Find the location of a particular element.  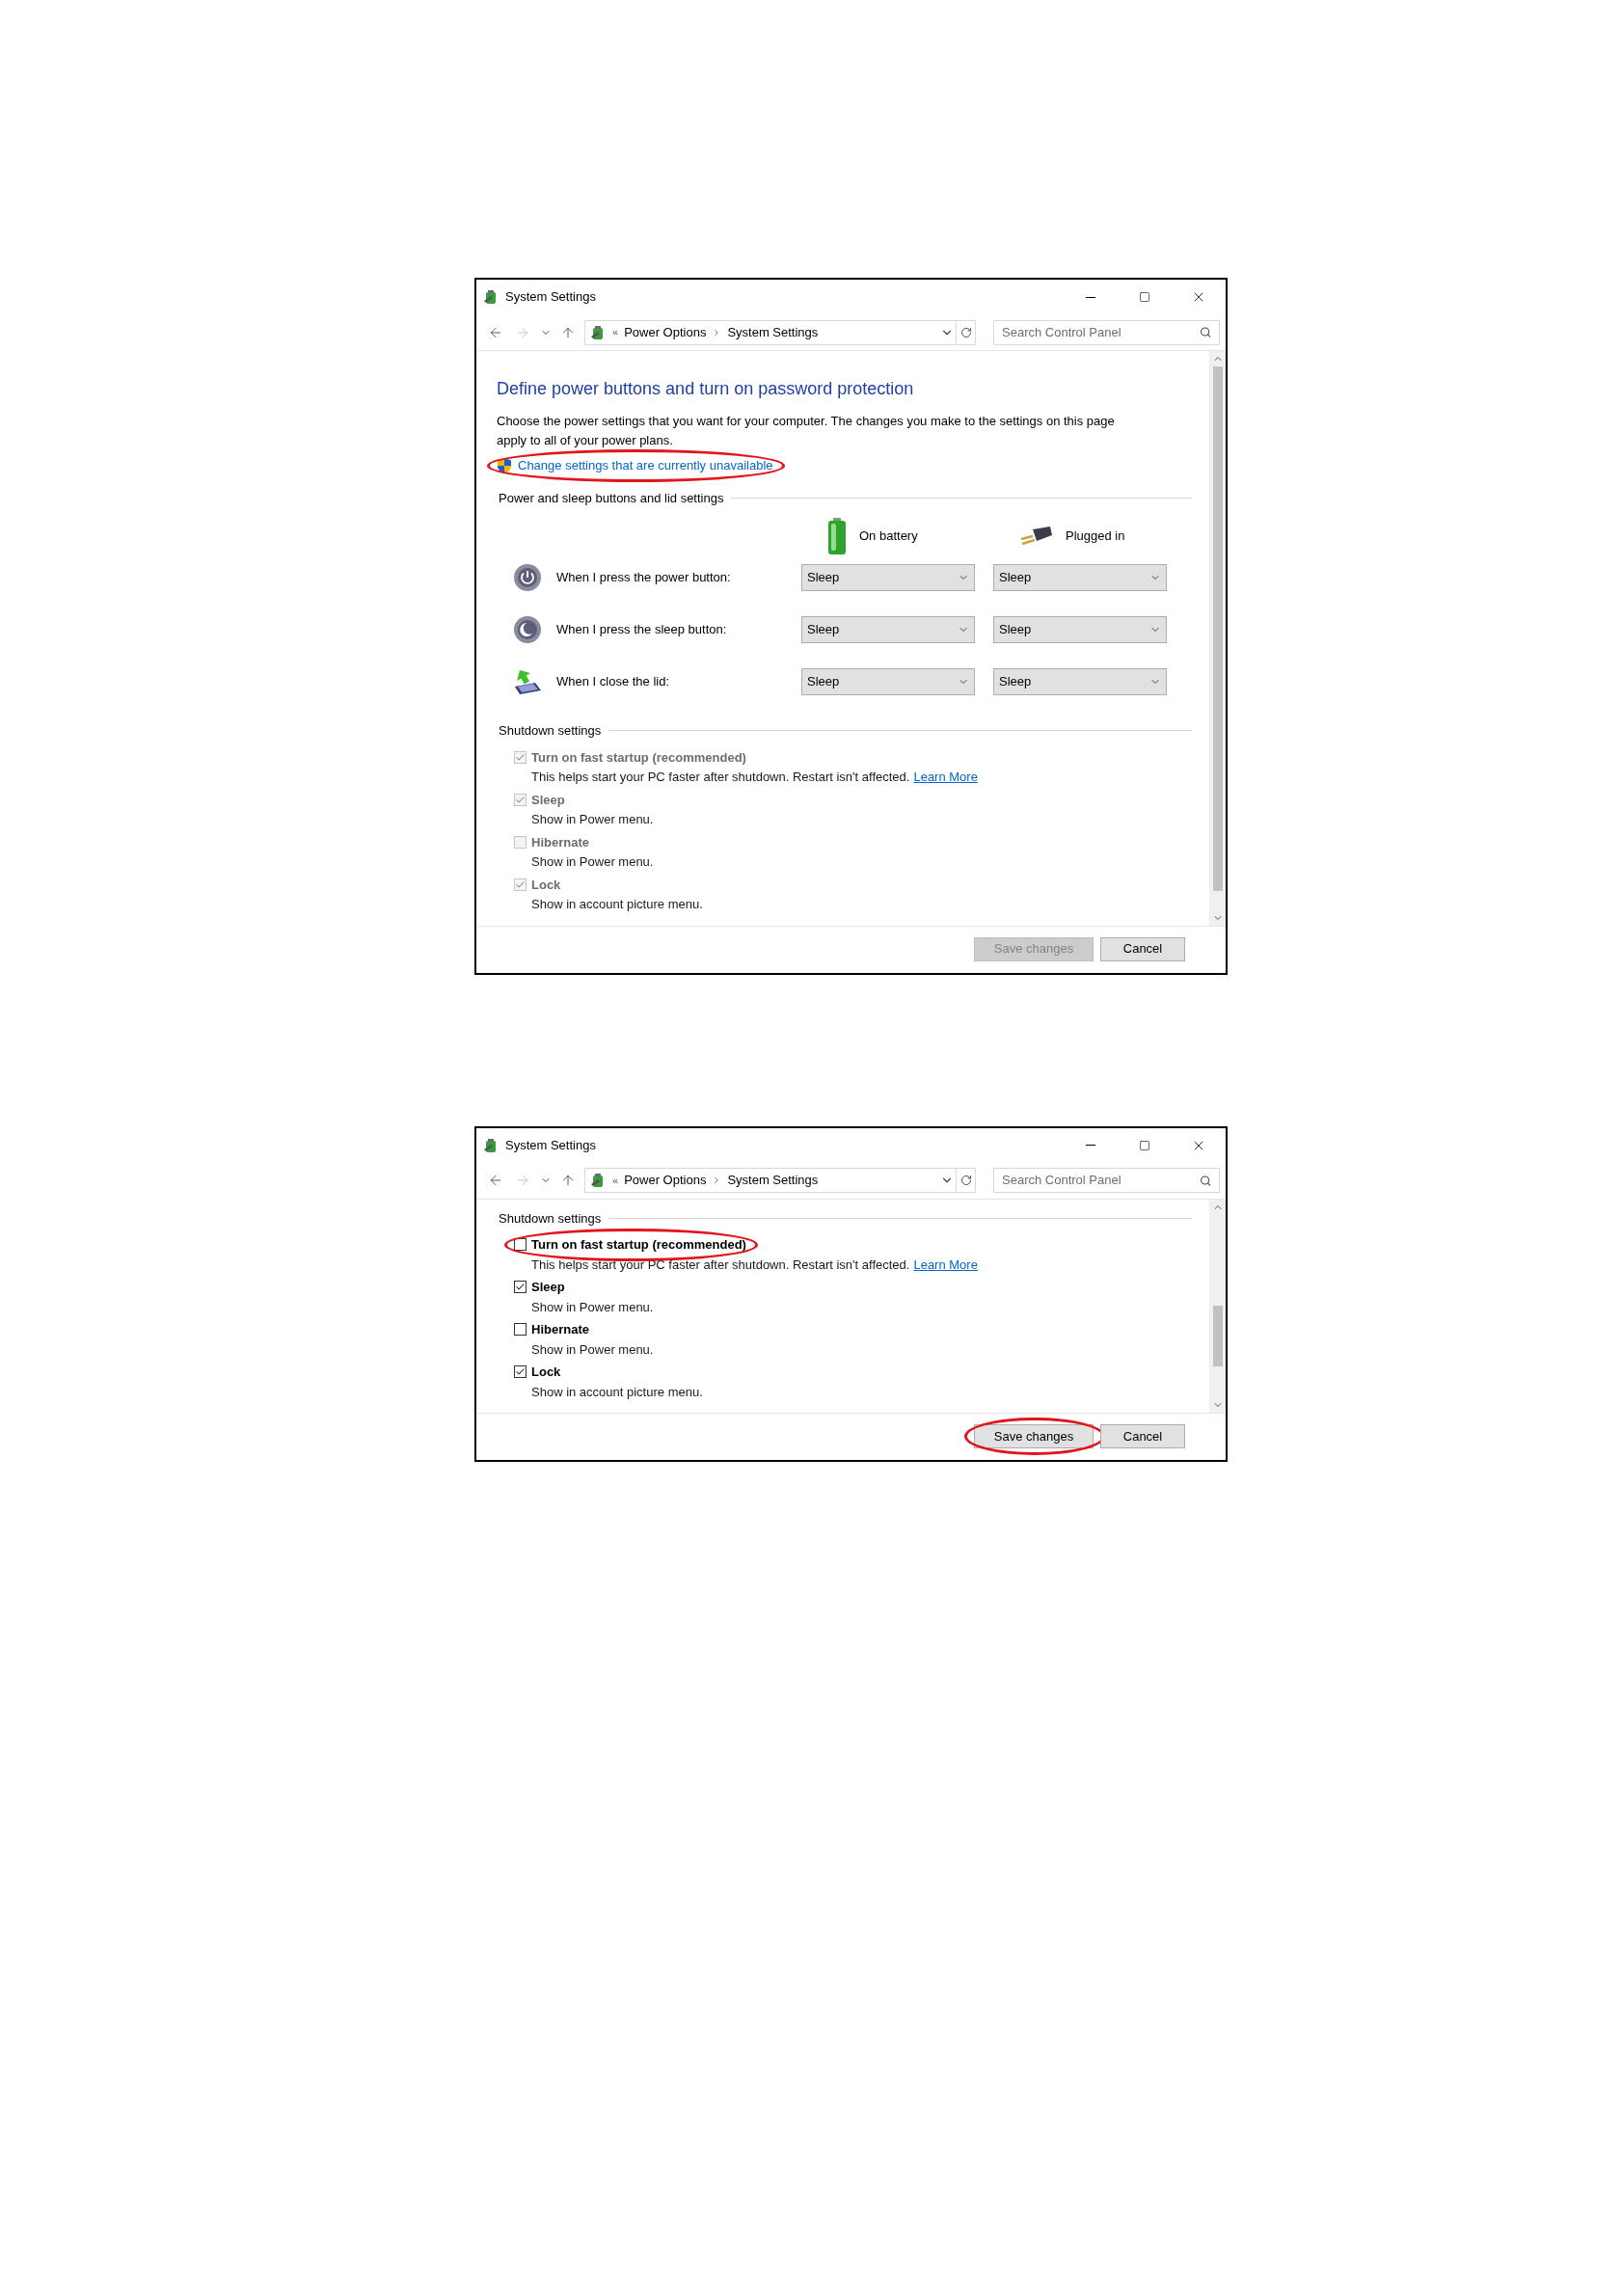

page-heading: Define power buttons and turn on password protection is located at coordinates (706, 389).